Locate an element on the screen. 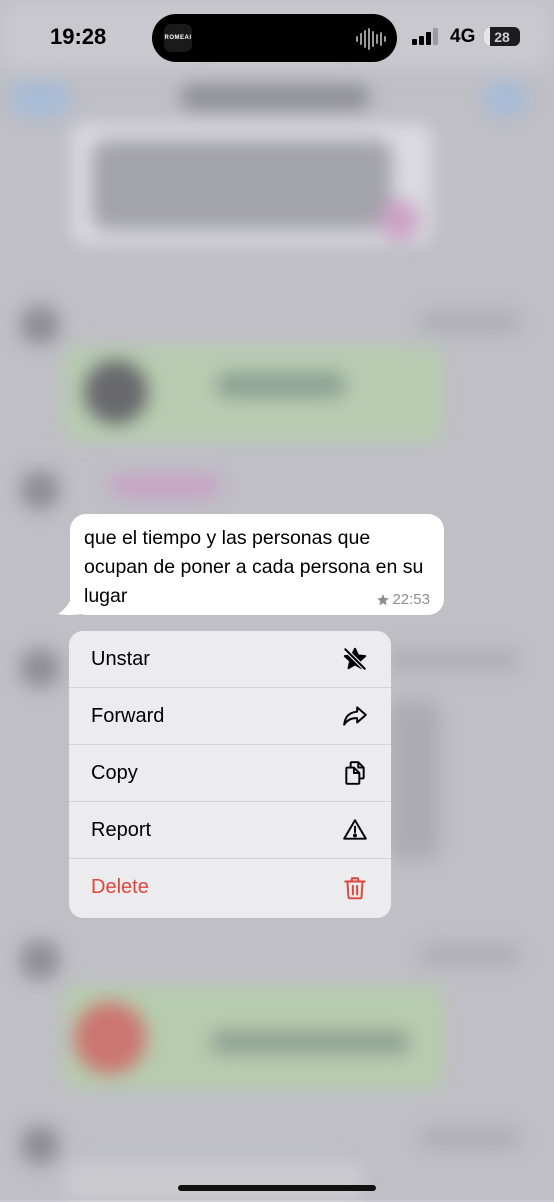 This screenshot has width=554, height=1202. report-icon is located at coordinates (355, 830).